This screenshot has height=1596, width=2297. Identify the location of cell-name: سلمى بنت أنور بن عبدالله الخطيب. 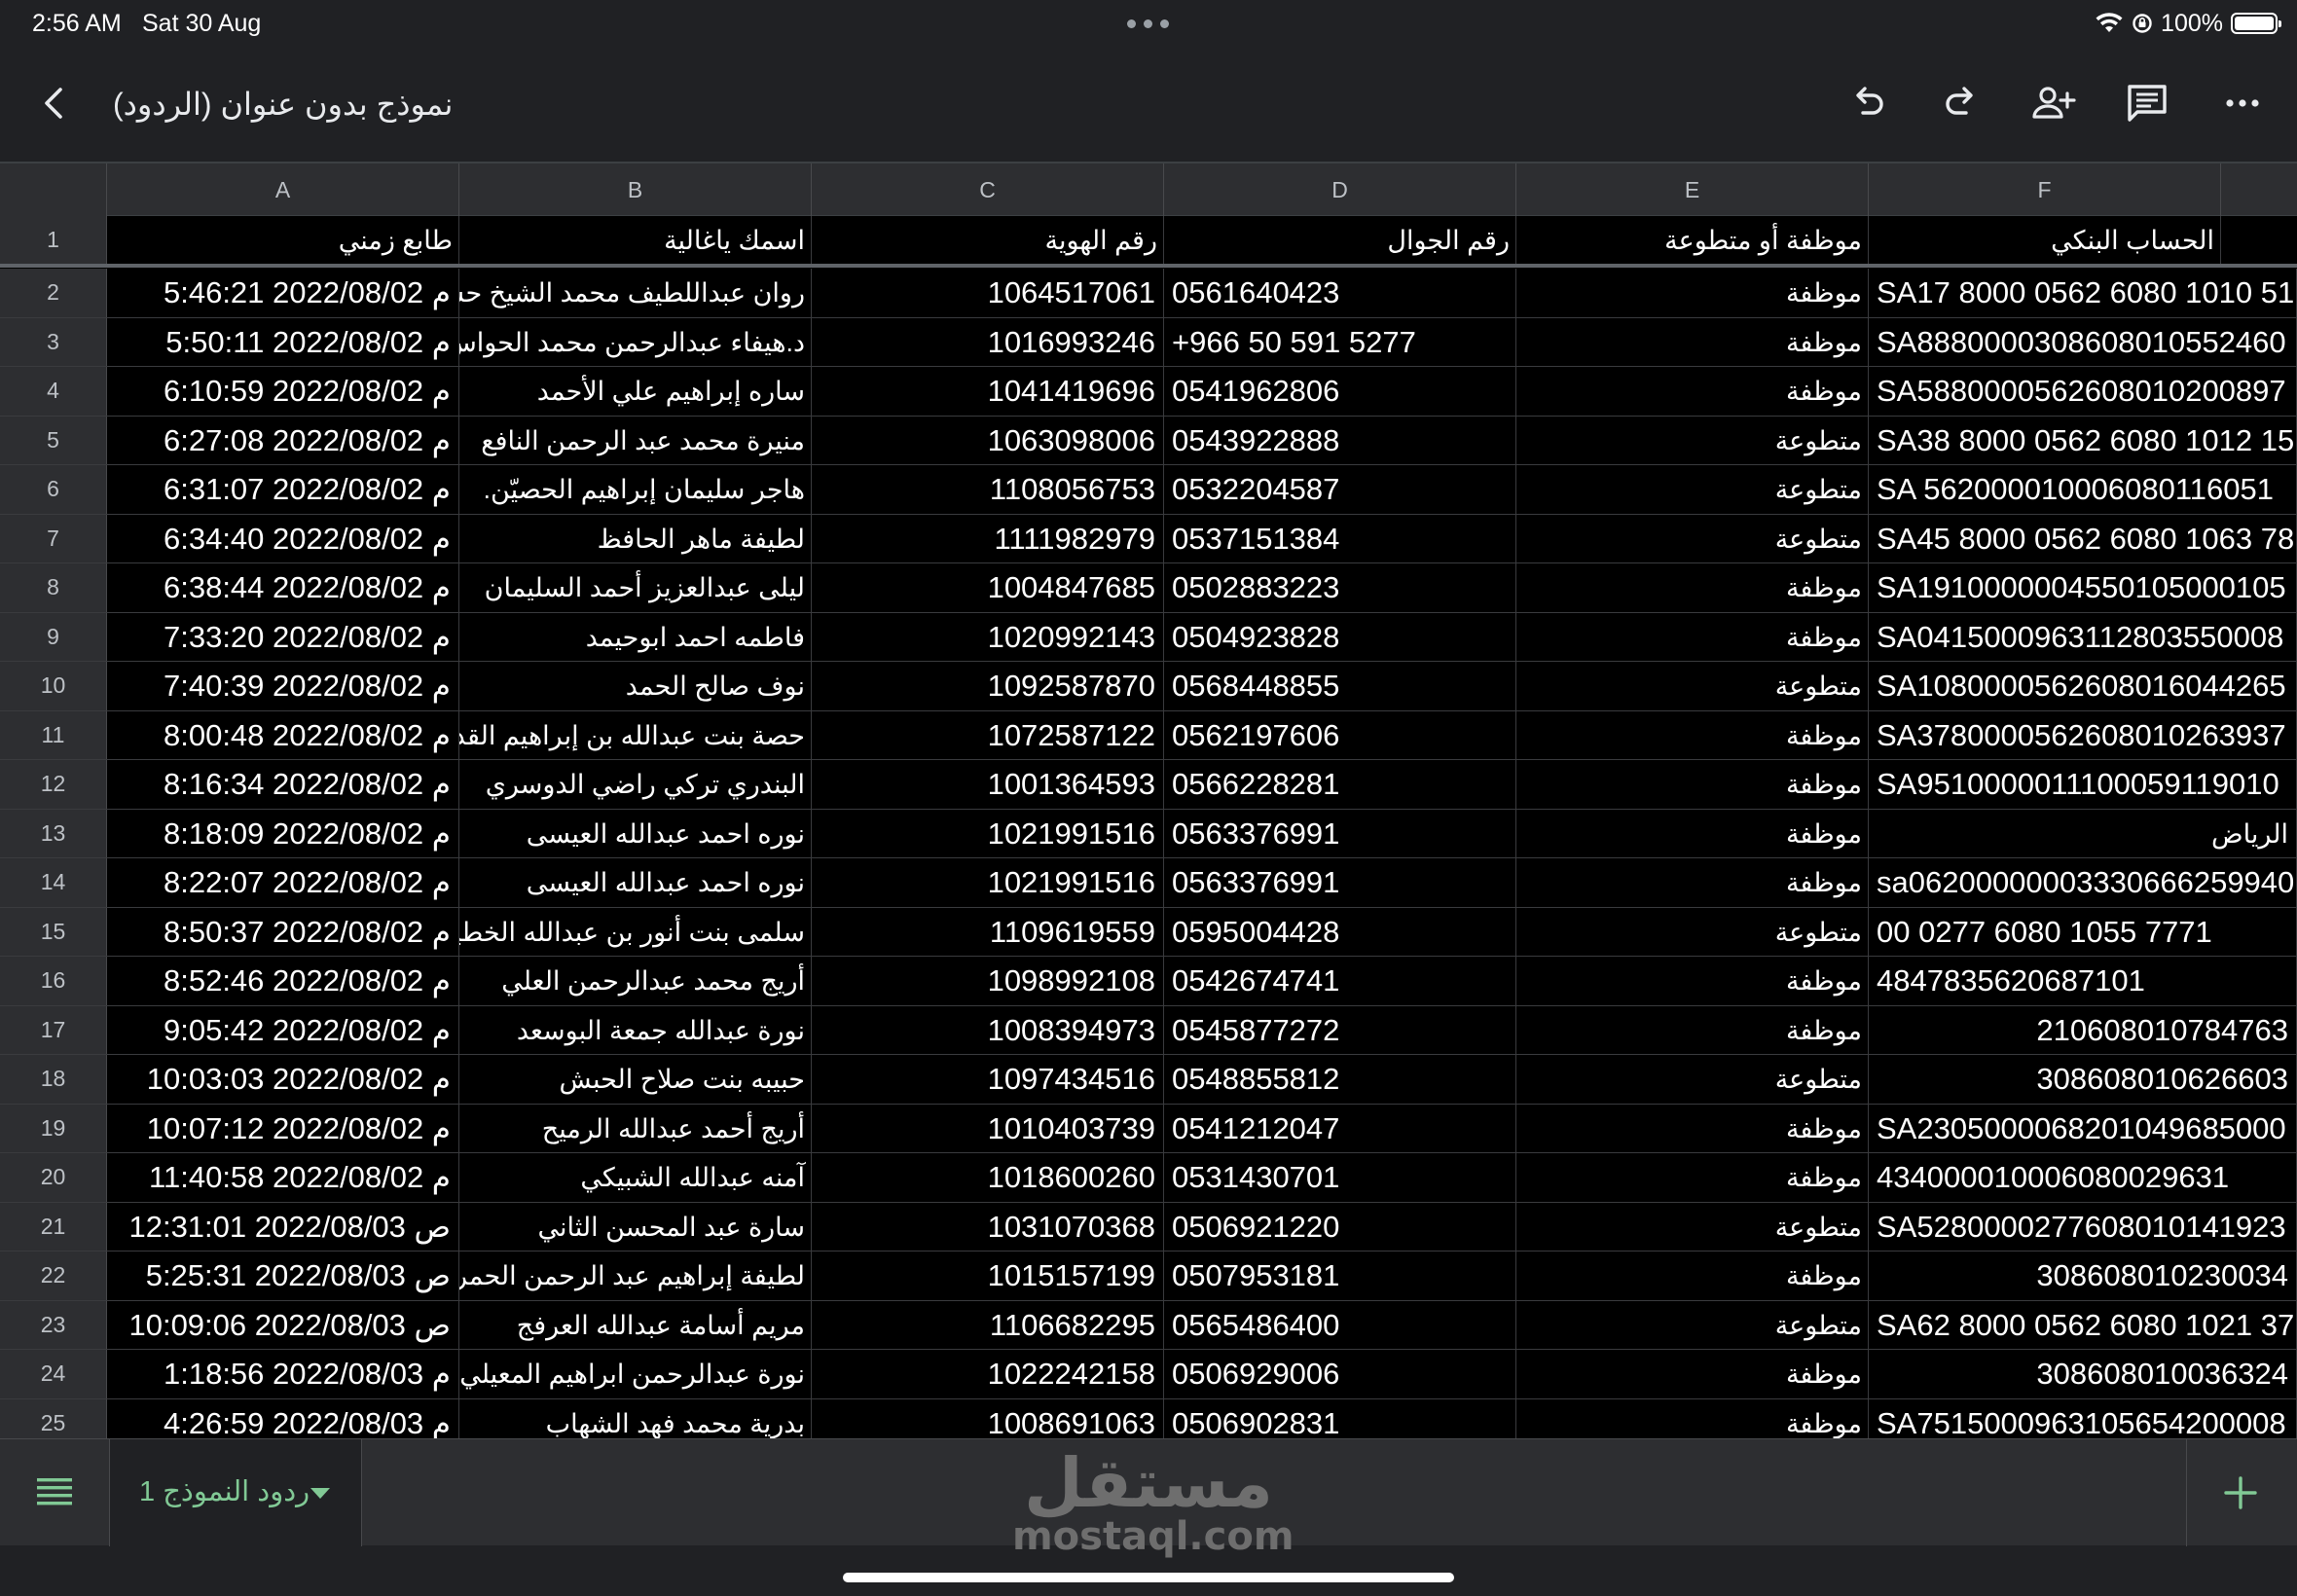
(635, 932).